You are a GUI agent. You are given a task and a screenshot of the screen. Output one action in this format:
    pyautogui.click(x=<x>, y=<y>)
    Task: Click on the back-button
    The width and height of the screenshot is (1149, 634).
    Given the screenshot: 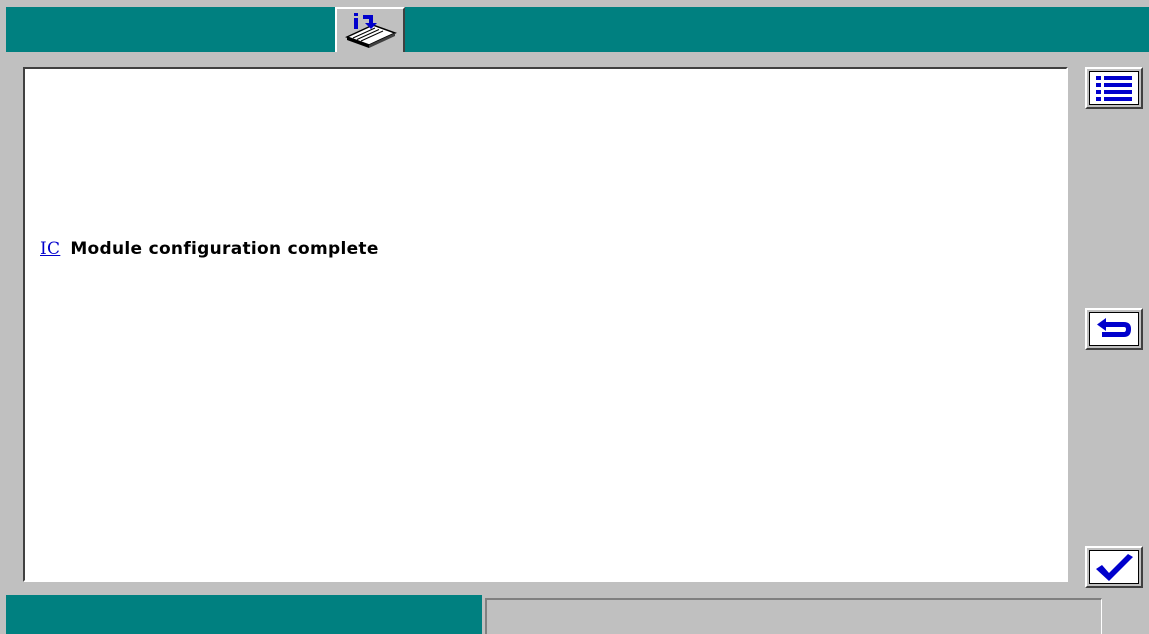 What is the action you would take?
    pyautogui.click(x=1114, y=329)
    